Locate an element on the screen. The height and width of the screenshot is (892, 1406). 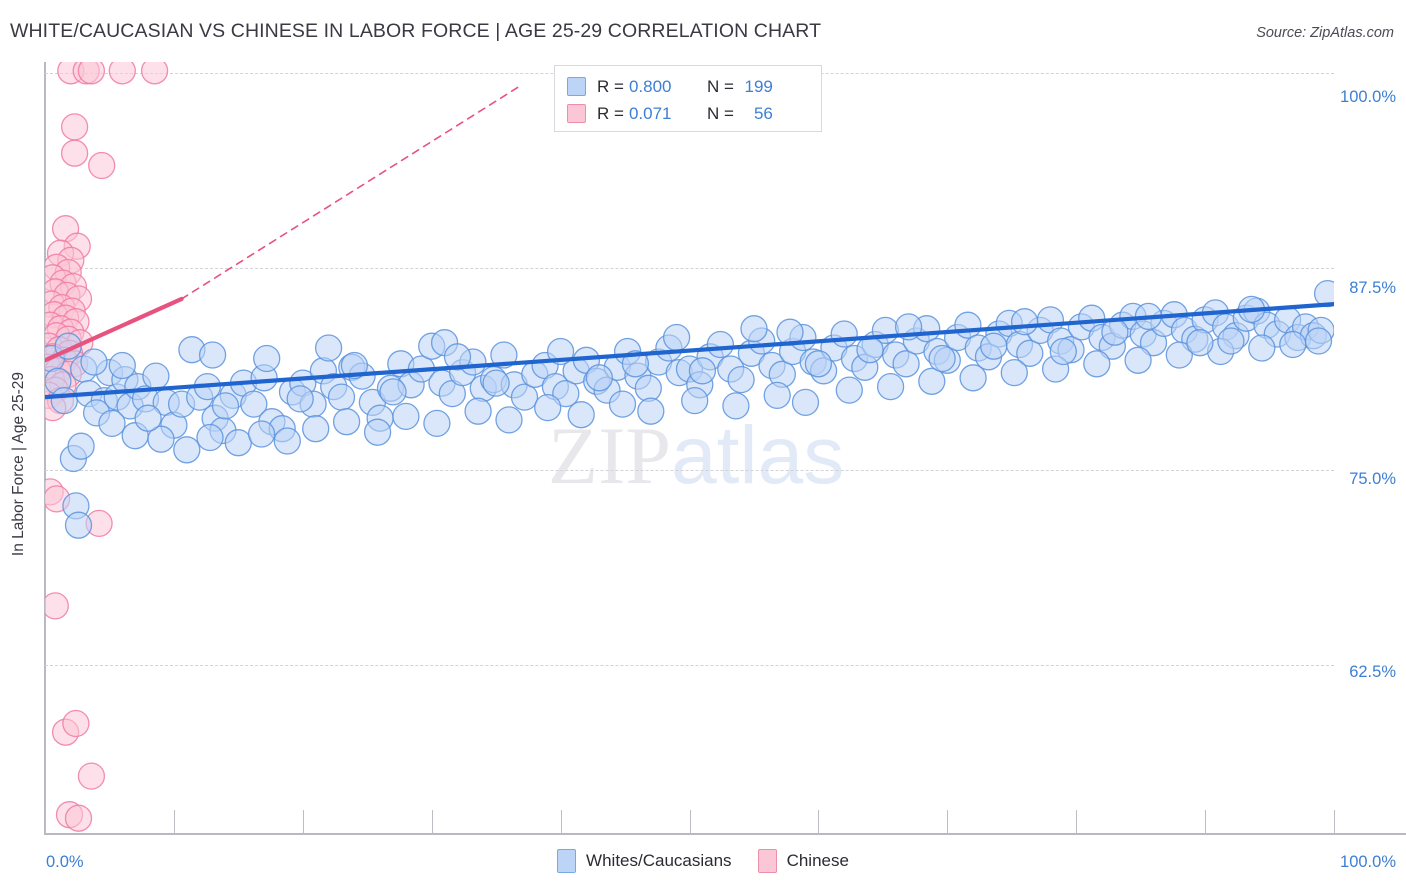
stats-n-label-whites: N = is located at coordinates (720, 86).